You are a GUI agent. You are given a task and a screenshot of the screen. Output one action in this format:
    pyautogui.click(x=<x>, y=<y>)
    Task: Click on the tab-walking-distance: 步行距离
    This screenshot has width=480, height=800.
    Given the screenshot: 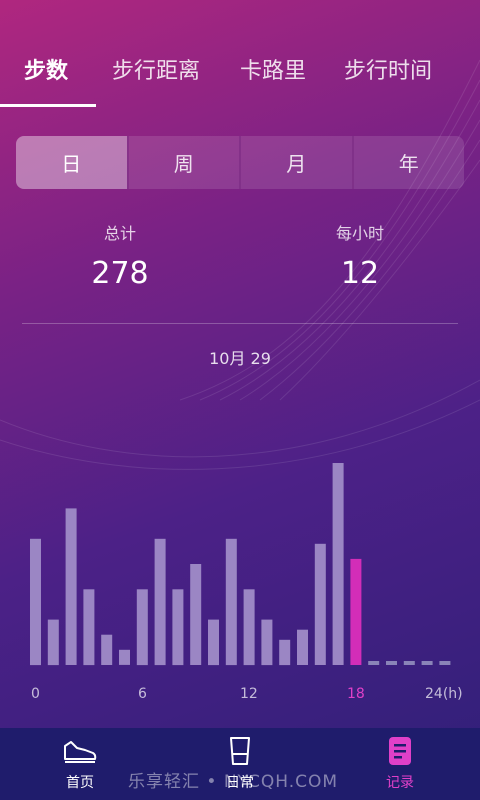 What is the action you would take?
    pyautogui.click(x=156, y=72)
    